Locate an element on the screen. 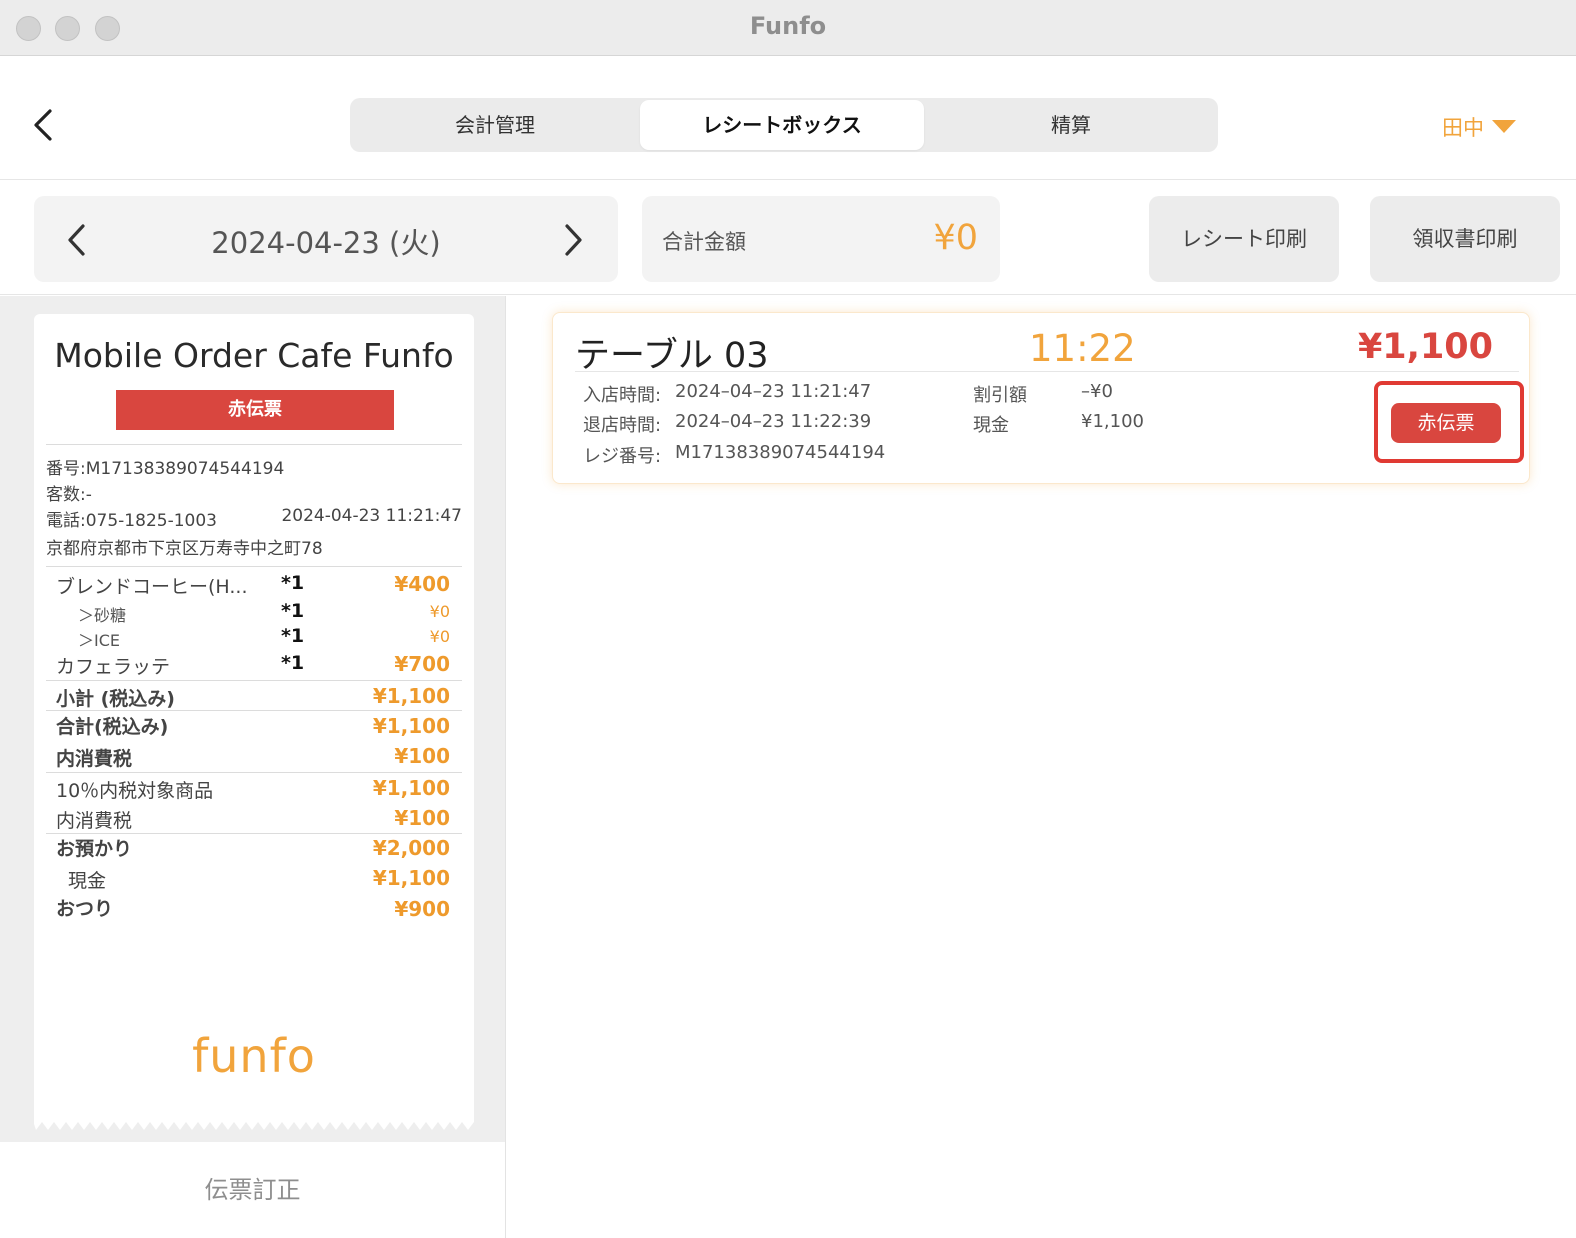 The height and width of the screenshot is (1238, 1576). register-number-label: レジ番号: is located at coordinates (622, 456).